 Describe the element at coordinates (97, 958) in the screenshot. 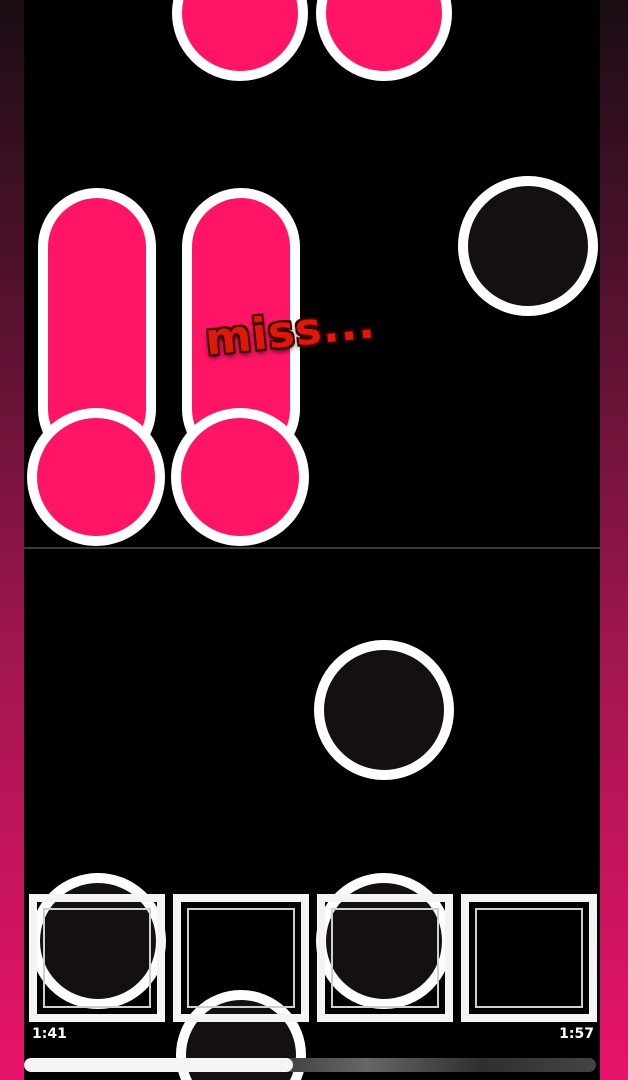

I see `lane-1-receptor` at that location.